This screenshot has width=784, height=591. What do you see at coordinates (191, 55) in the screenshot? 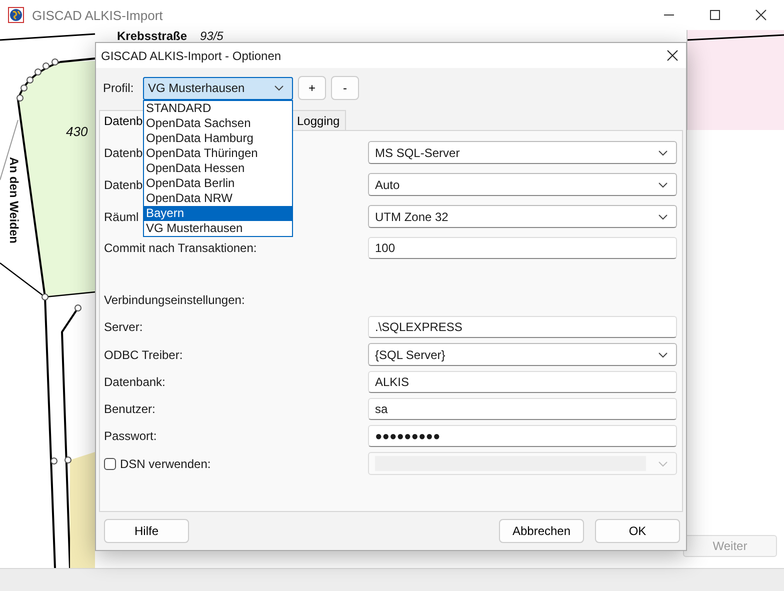
I see `dialog-title: GISCAD ALKIS-Import - Optionen` at bounding box center [191, 55].